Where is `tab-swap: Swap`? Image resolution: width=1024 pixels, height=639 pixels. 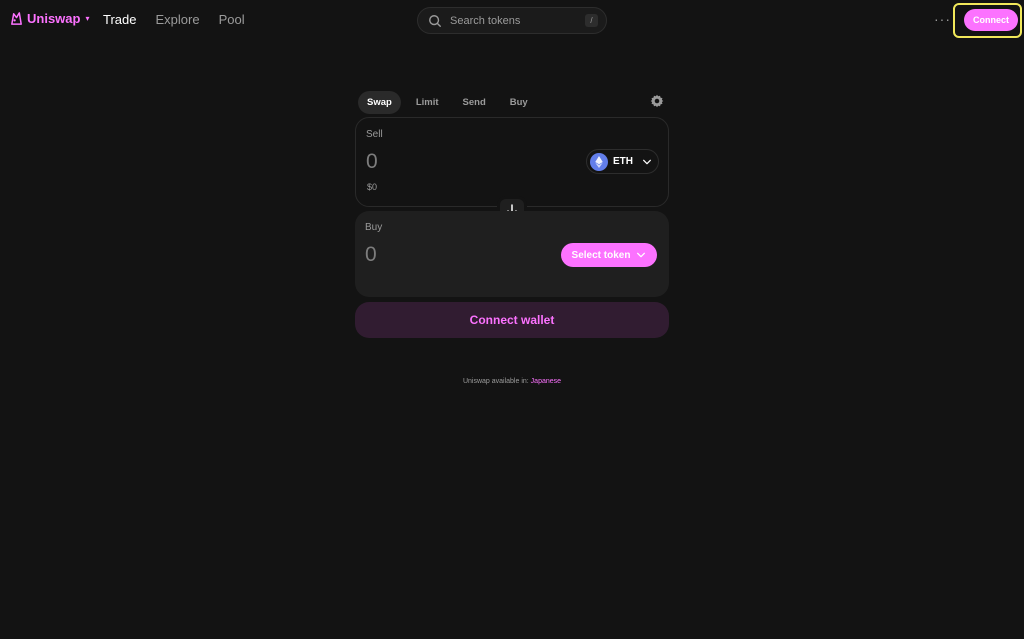 tab-swap: Swap is located at coordinates (379, 102).